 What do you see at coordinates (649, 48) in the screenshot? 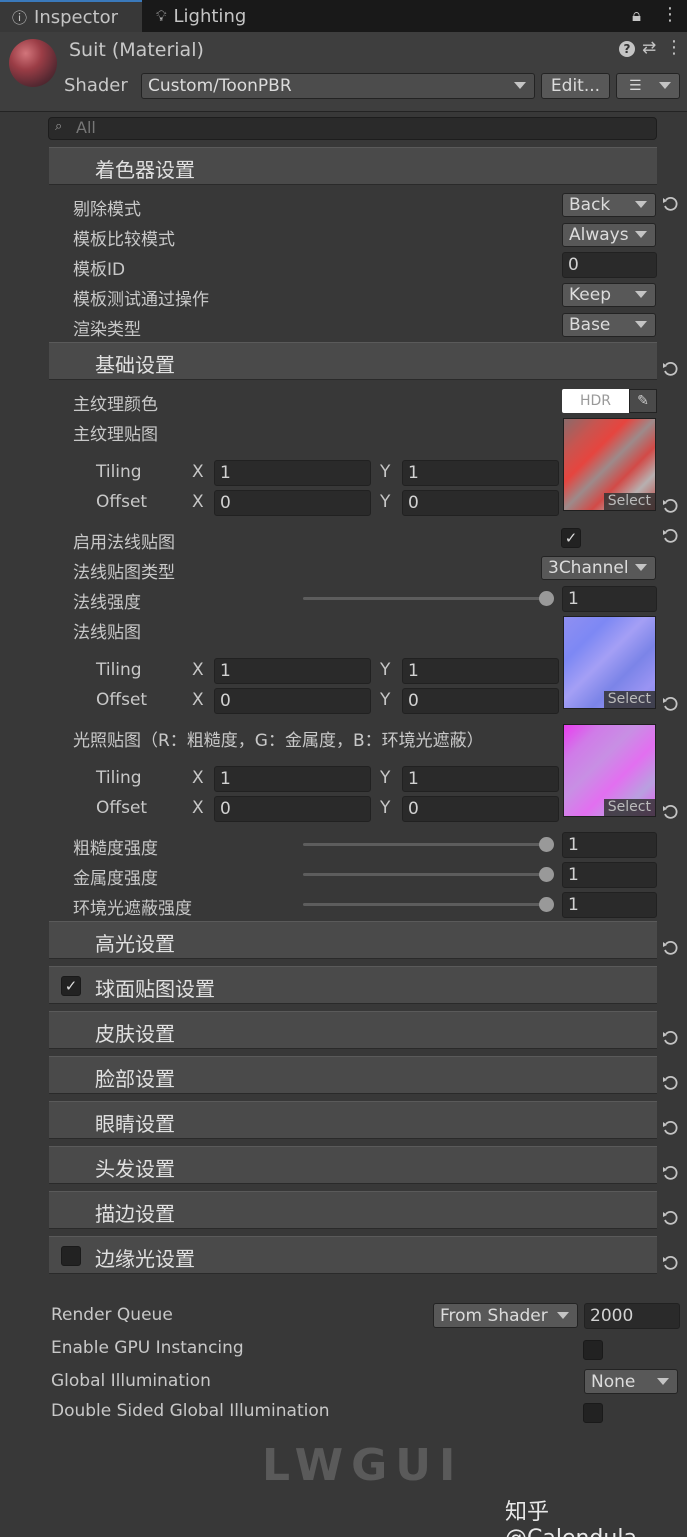
I see `settings-sliders-icon: ⇄` at bounding box center [649, 48].